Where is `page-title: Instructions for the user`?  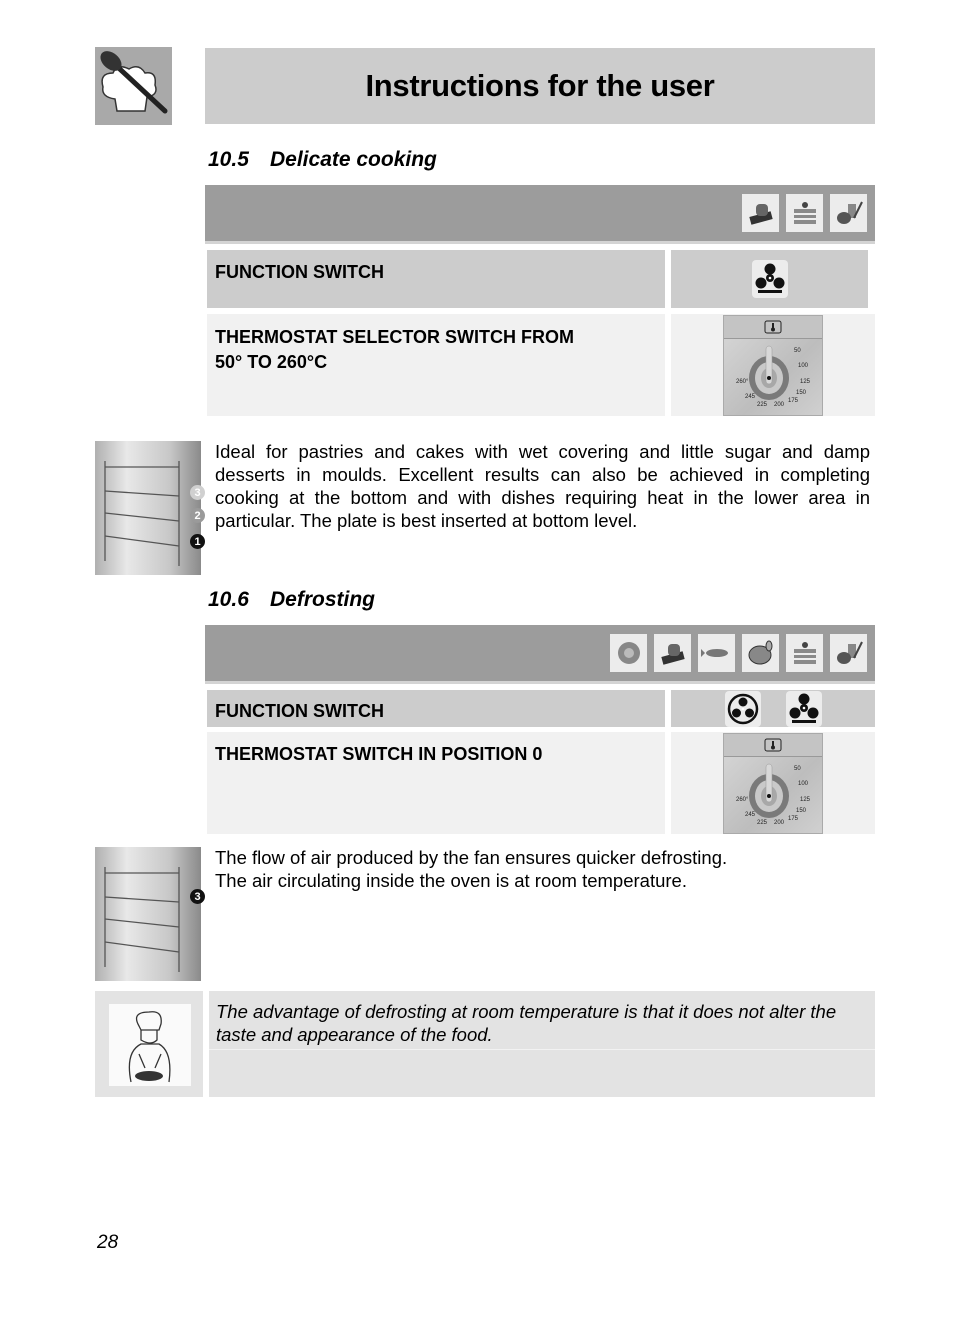
page-title: Instructions for the user is located at coordinates (540, 85).